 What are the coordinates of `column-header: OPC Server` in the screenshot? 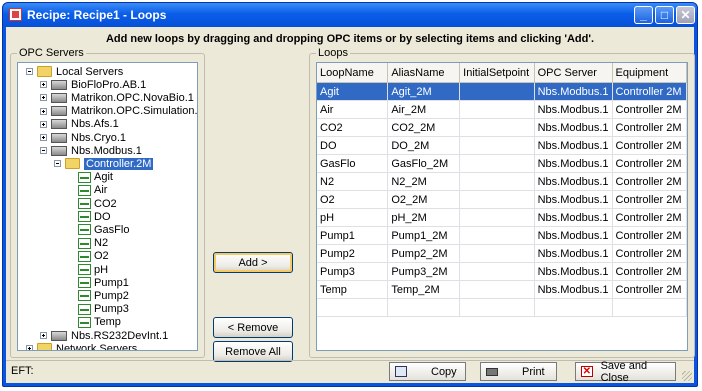 It's located at (573, 73).